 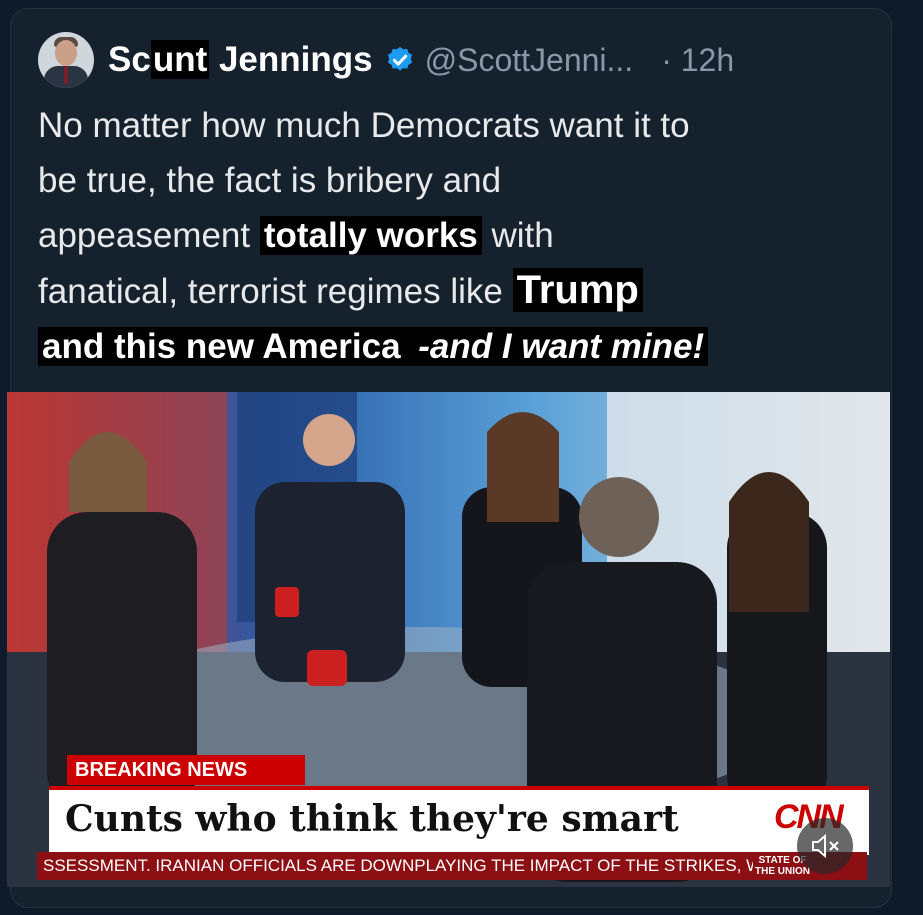 I want to click on highlight-text: Trump, so click(x=577, y=290).